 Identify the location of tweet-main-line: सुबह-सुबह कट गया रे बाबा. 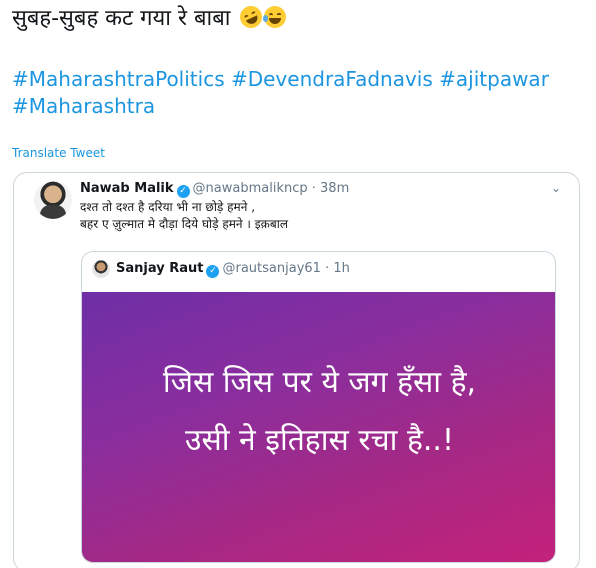
(302, 18).